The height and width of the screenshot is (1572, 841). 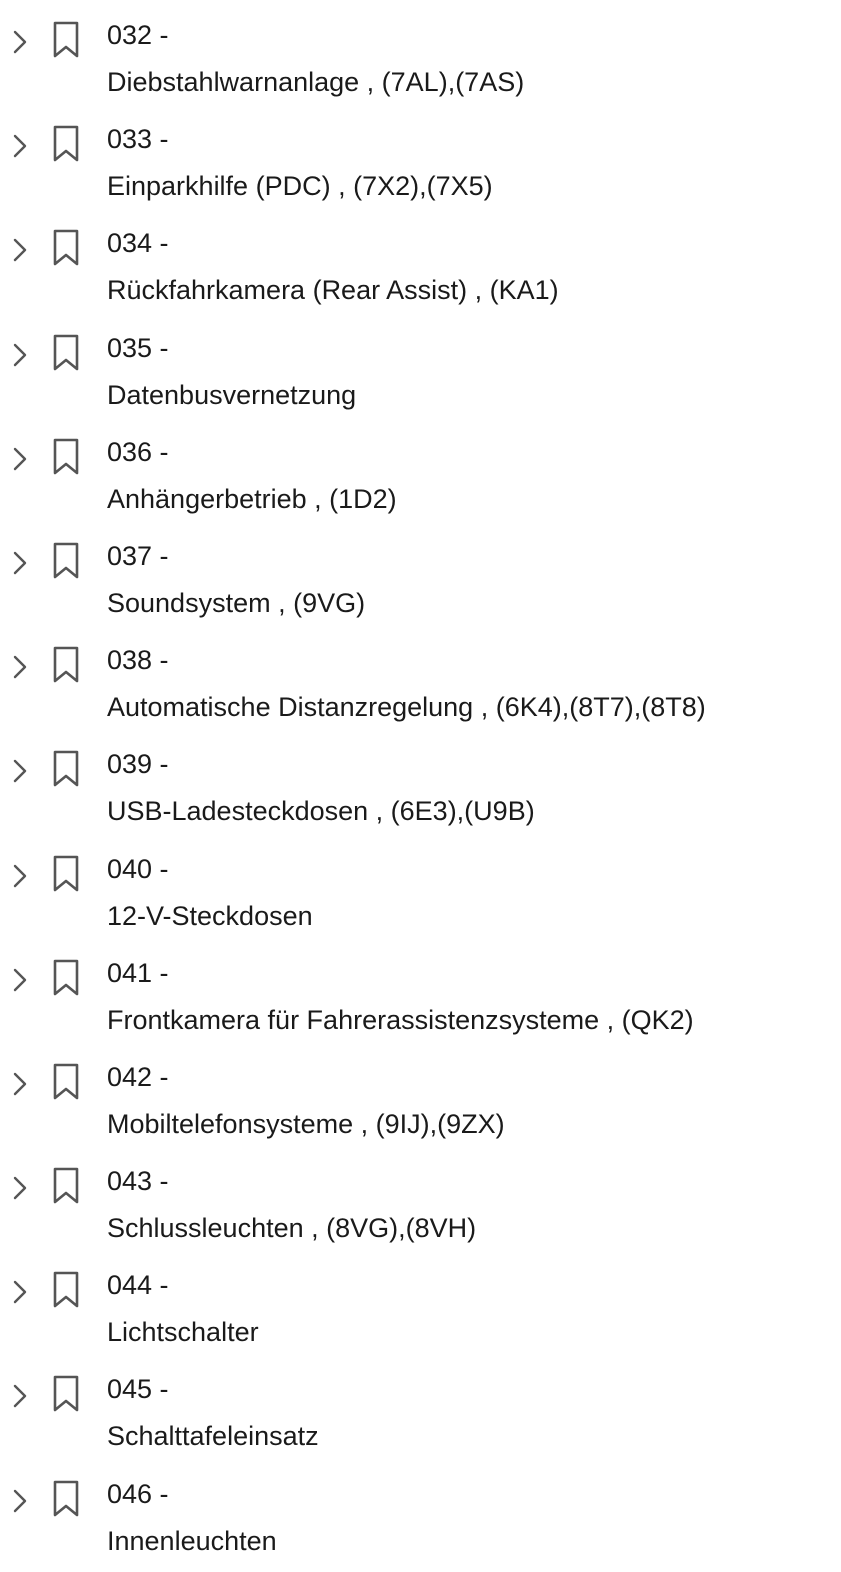 What do you see at coordinates (420, 1520) in the screenshot?
I see `bookmark-item: 046 - Innenleuchten` at bounding box center [420, 1520].